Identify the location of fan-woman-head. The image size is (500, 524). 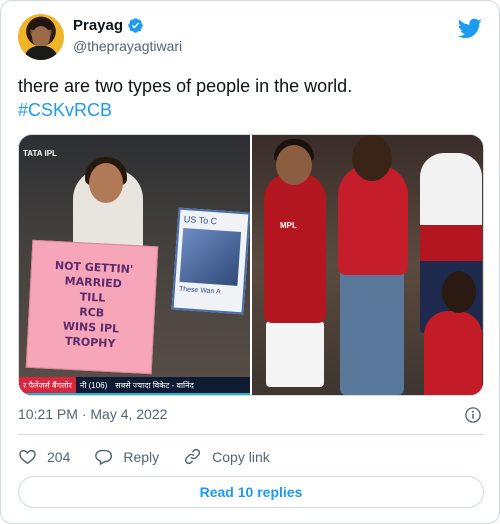
(106, 183).